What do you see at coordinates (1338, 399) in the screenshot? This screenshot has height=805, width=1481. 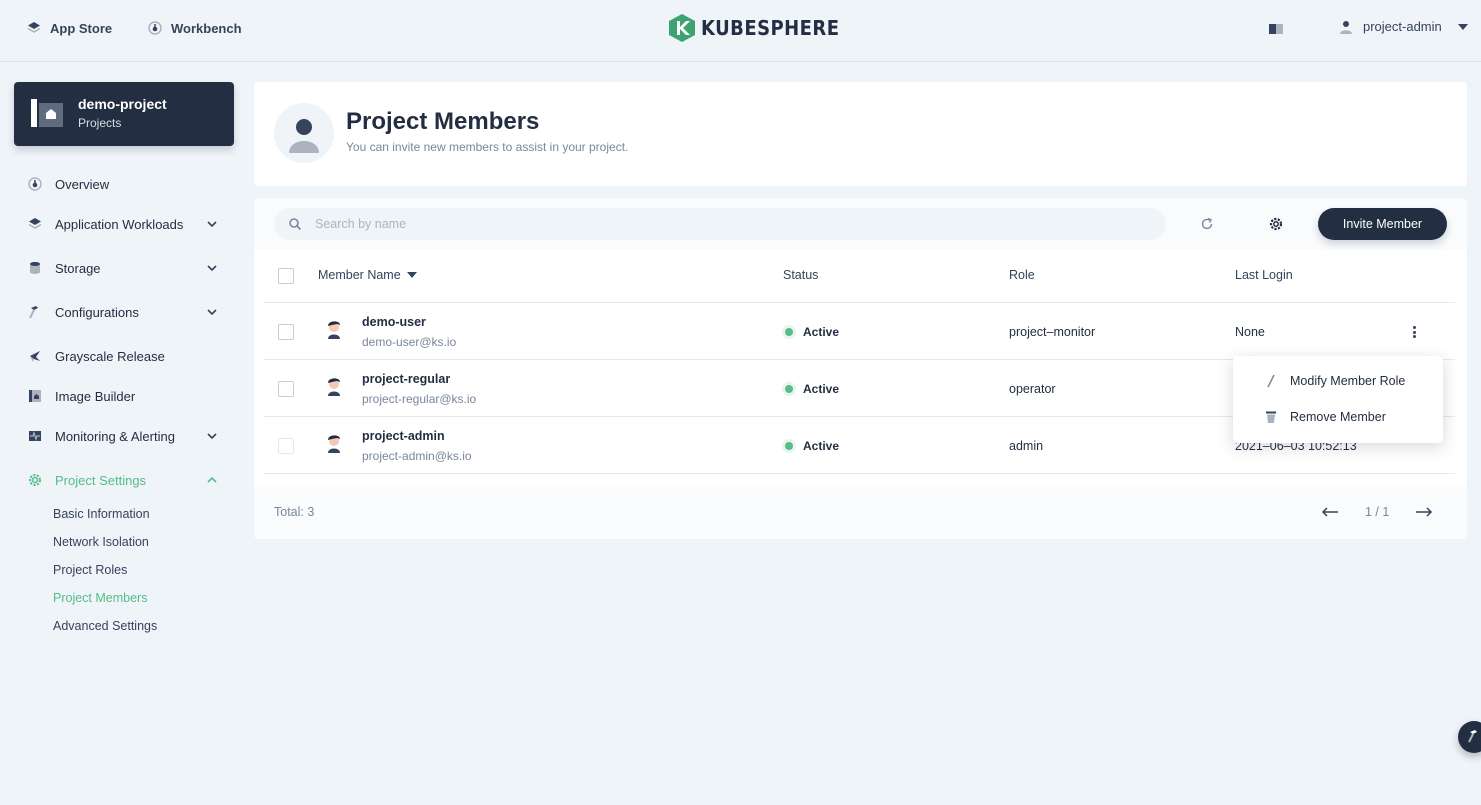 I see `row-actions-menu: Modify Member Role Remove Member` at bounding box center [1338, 399].